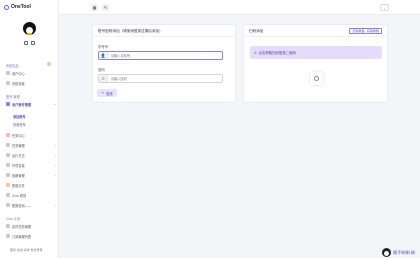  What do you see at coordinates (18, 185) in the screenshot?
I see `sidebar-item-label: 配置文件` at bounding box center [18, 185].